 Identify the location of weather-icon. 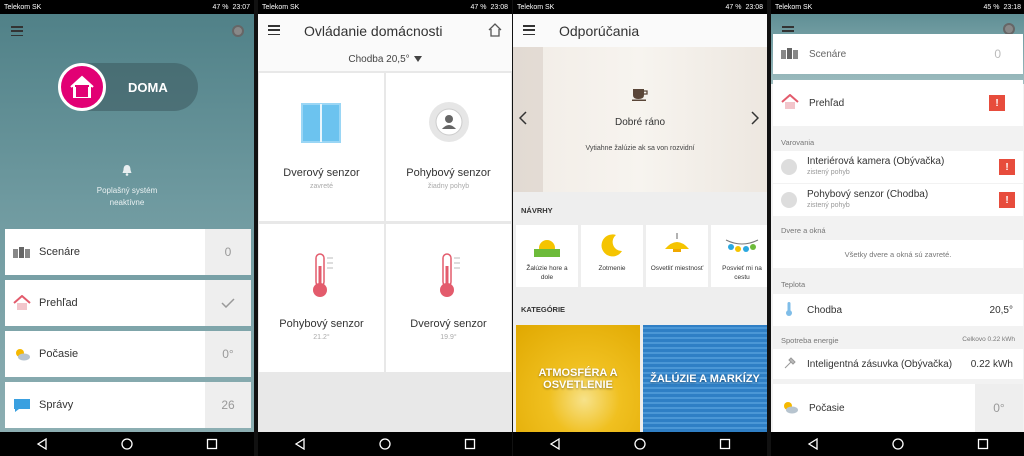
(790, 408).